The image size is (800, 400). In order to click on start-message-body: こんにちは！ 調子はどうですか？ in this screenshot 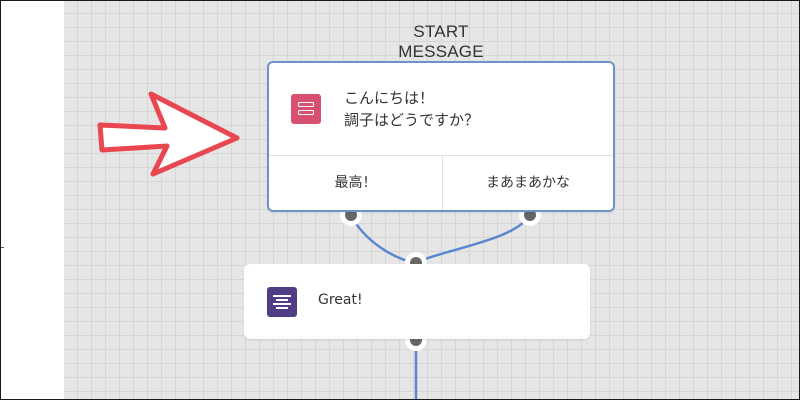, I will do `click(441, 109)`.